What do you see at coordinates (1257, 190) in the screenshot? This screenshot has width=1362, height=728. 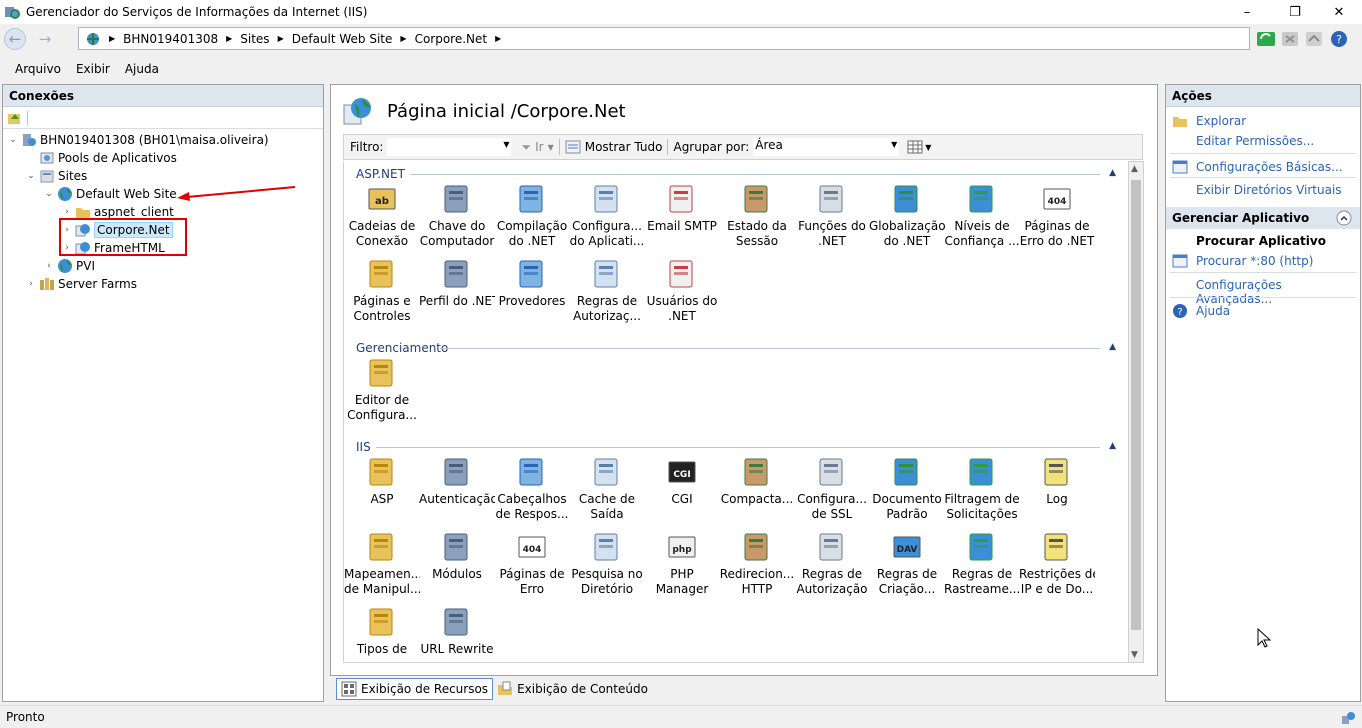 I see `action-view-virtual-dirs: Exibir Diretórios Virtuais` at bounding box center [1257, 190].